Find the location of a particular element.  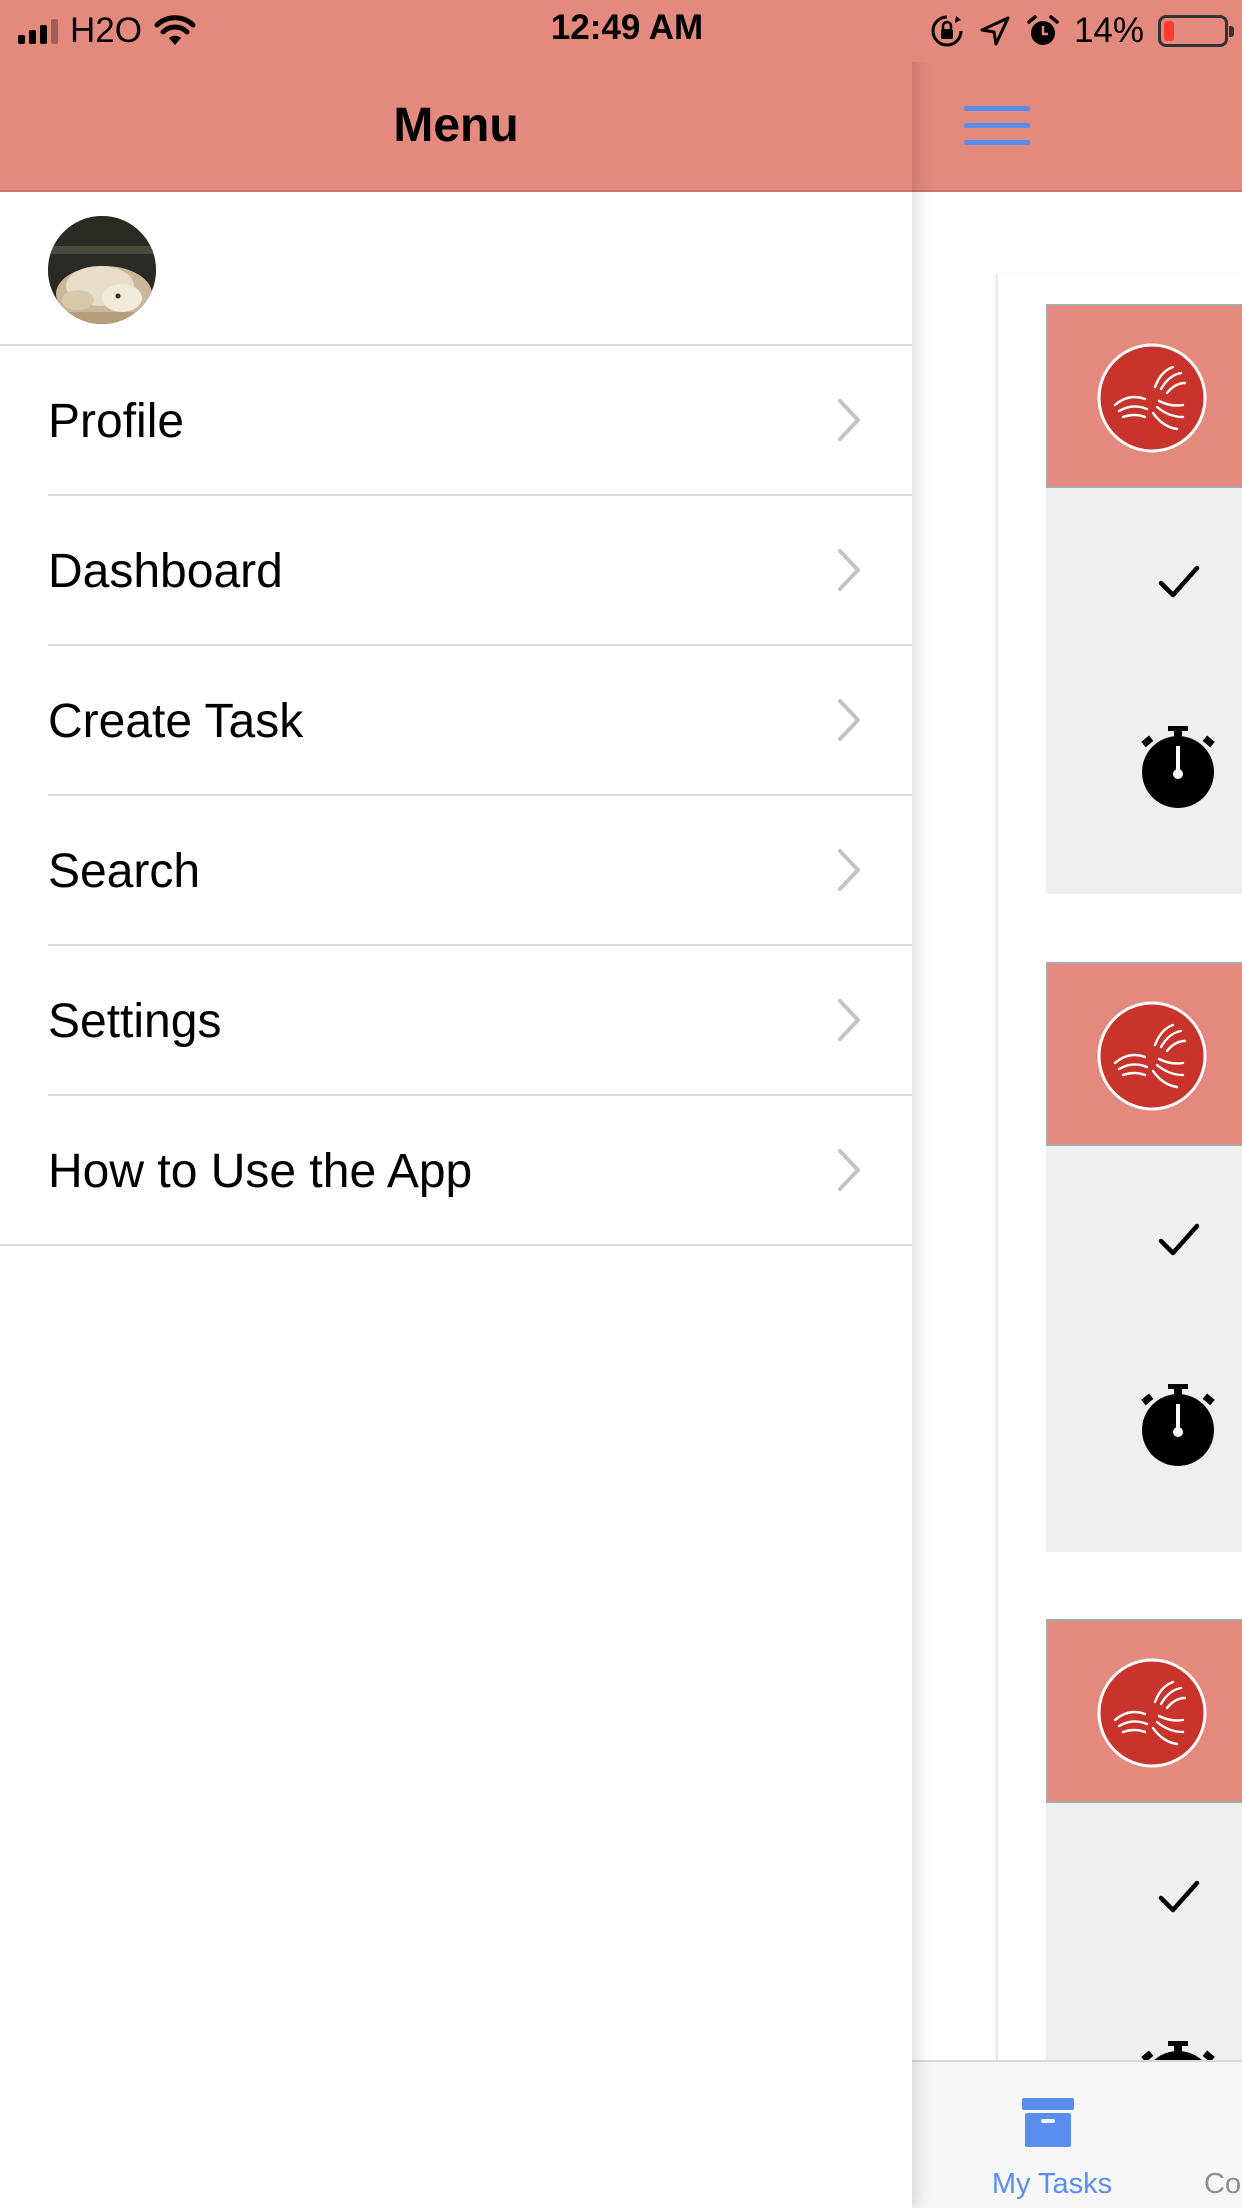

menu-item-label: Dashboard is located at coordinates (165, 571).